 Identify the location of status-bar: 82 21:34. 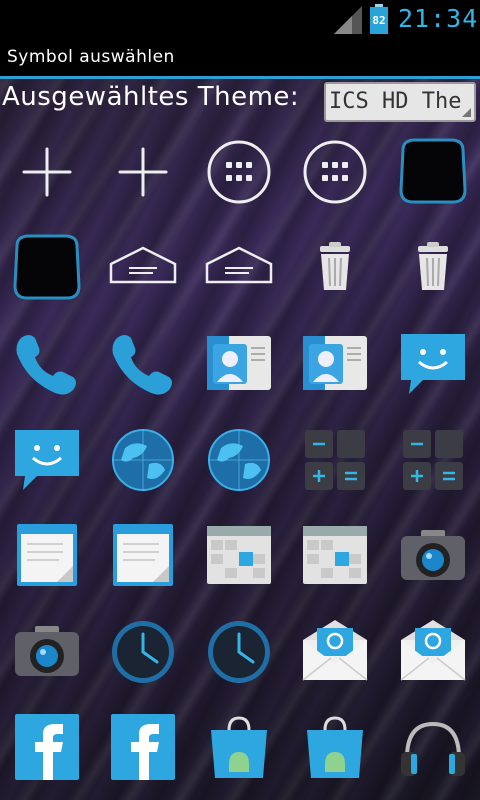
(240, 19).